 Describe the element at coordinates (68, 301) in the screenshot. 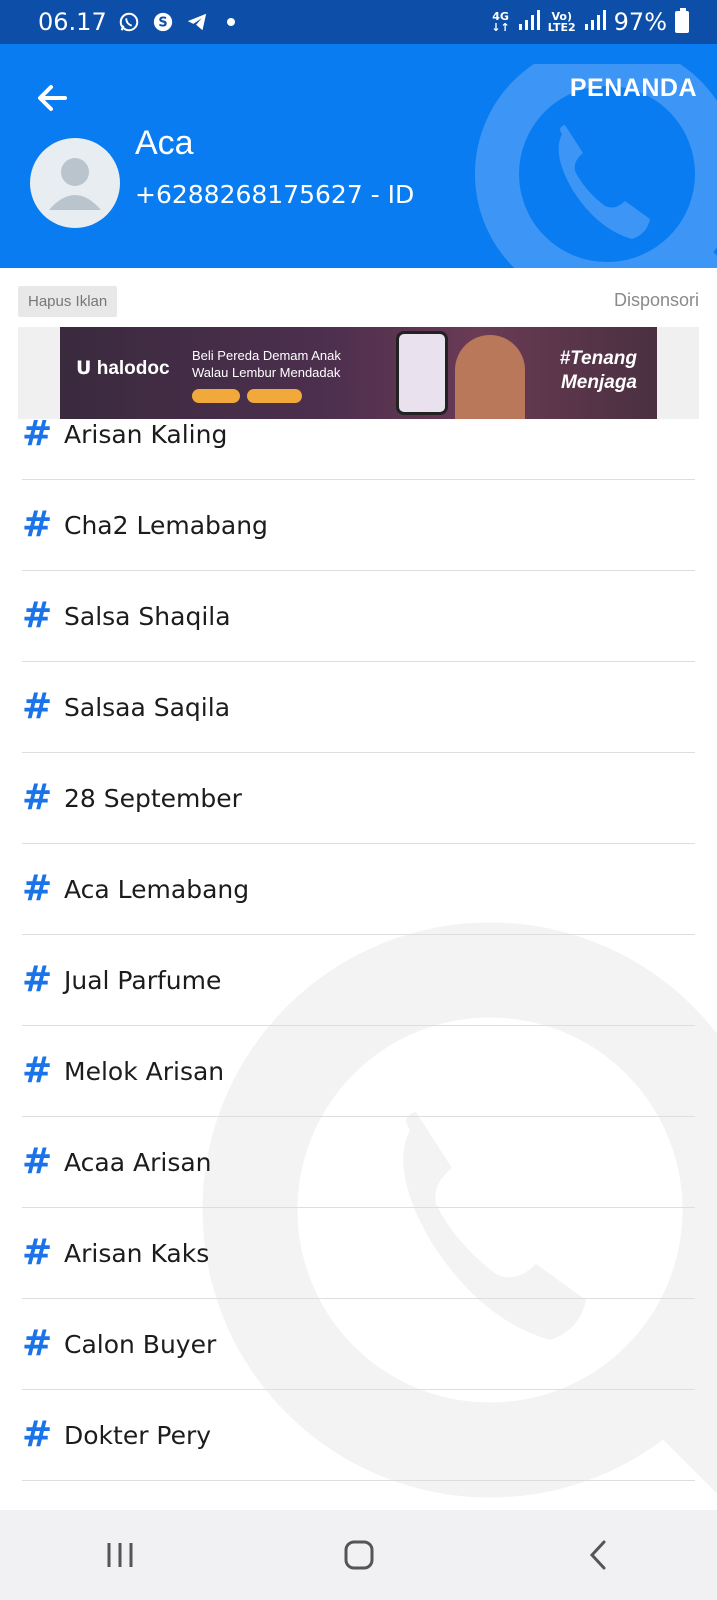

I see `remove-ads-button: Hapus Iklan` at that location.